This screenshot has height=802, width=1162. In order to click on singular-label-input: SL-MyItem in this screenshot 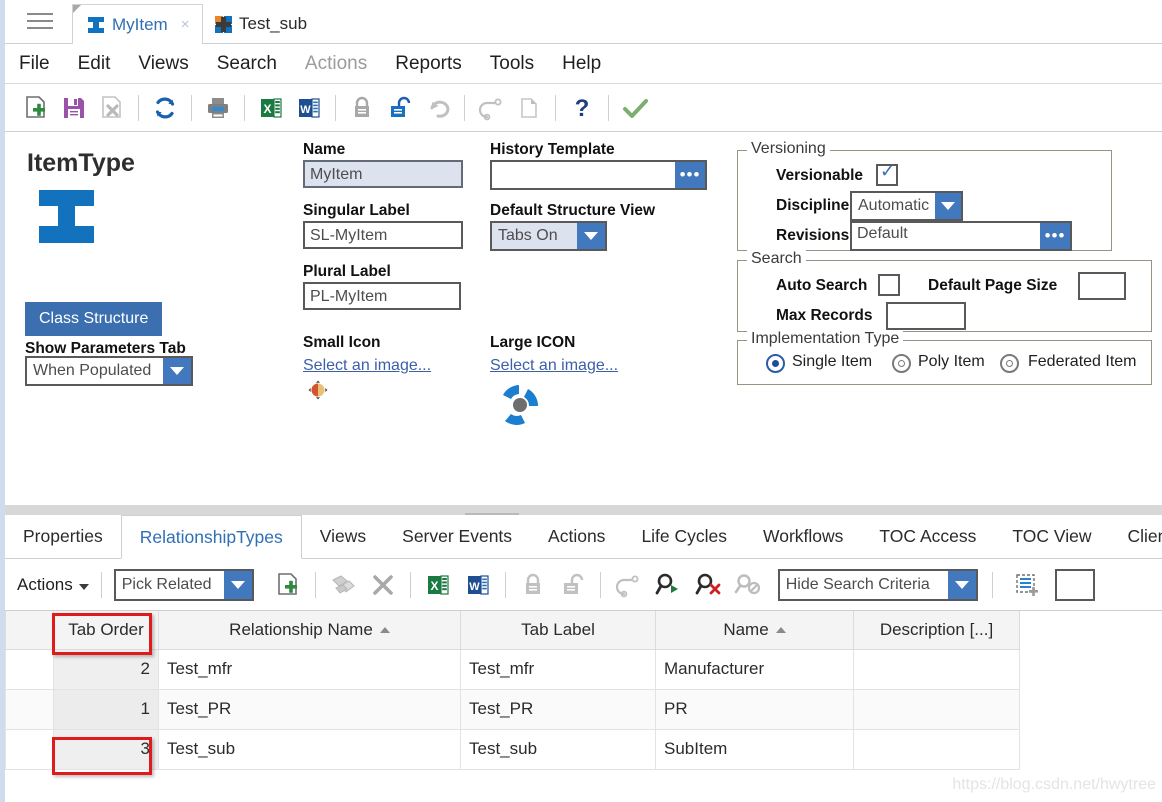, I will do `click(383, 235)`.